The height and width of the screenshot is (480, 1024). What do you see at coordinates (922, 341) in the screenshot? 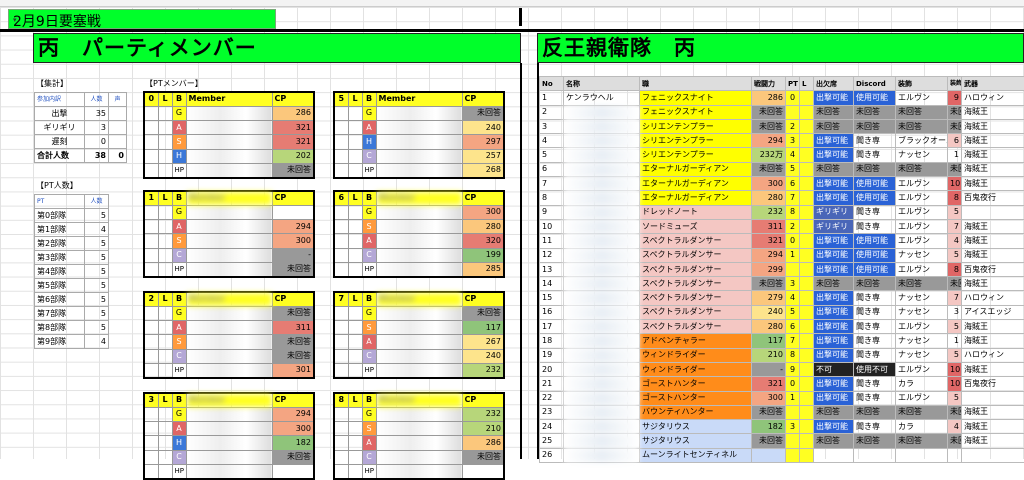
I see `roster-cell: ナッセン` at bounding box center [922, 341].